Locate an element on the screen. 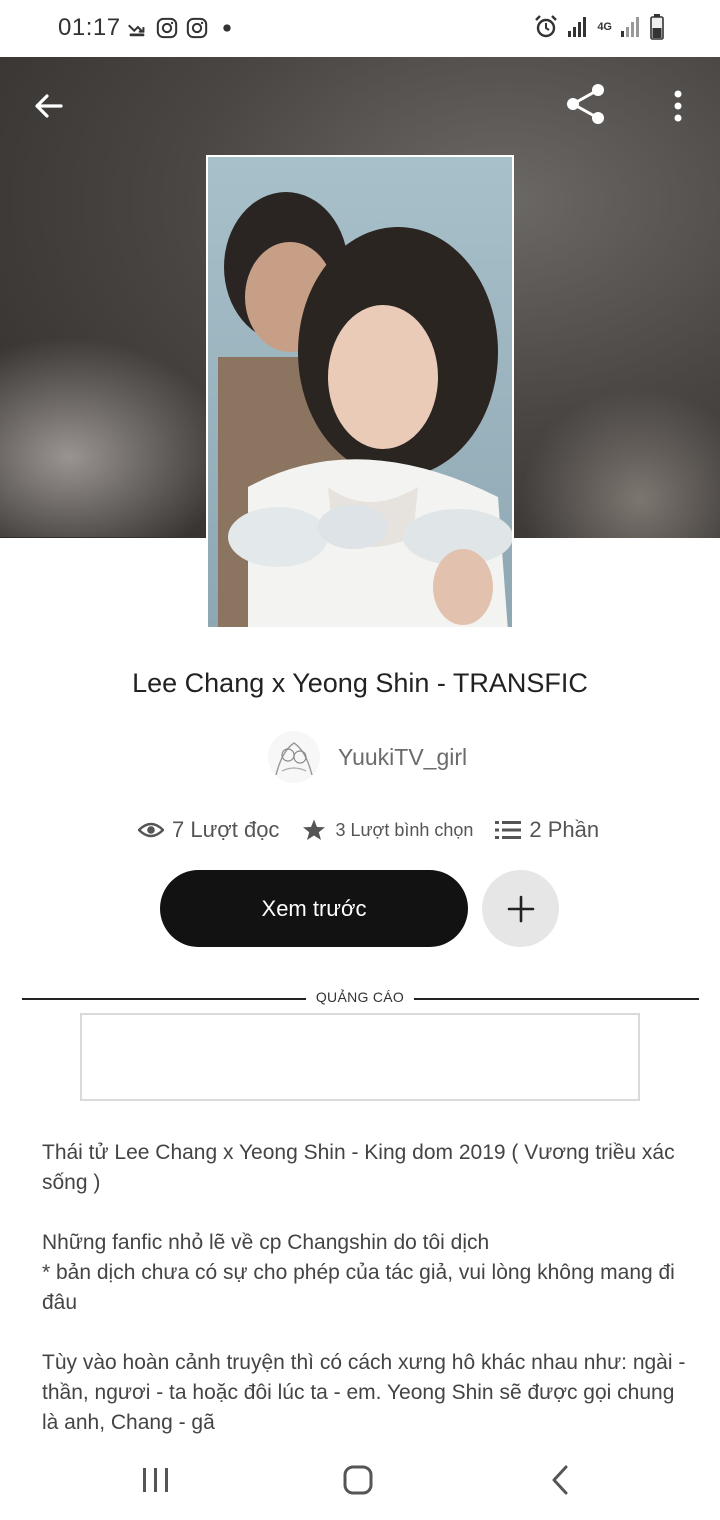 The height and width of the screenshot is (1520, 720). back-button is located at coordinates (49, 106).